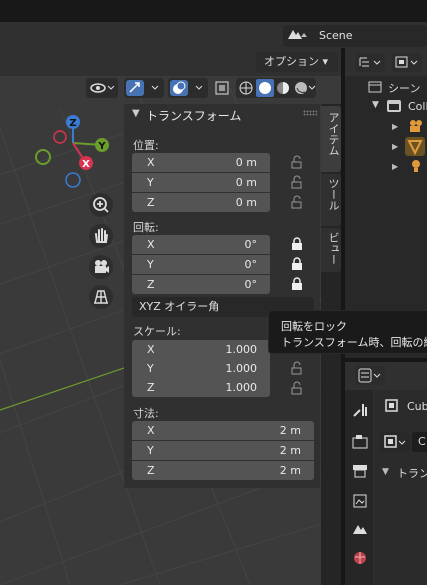  Describe the element at coordinates (375, 105) in the screenshot. I see `expand-caret-icon: ▼` at that location.